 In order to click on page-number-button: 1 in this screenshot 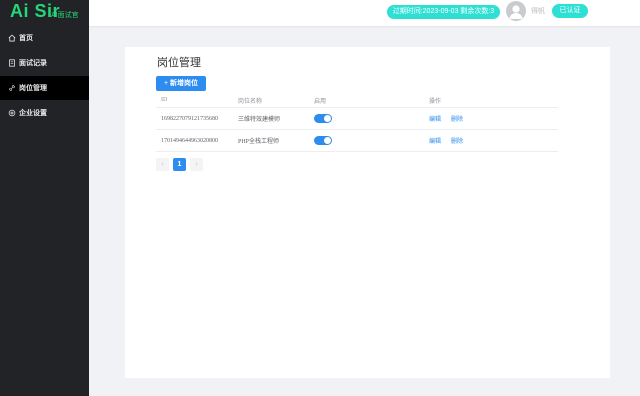, I will do `click(179, 164)`.